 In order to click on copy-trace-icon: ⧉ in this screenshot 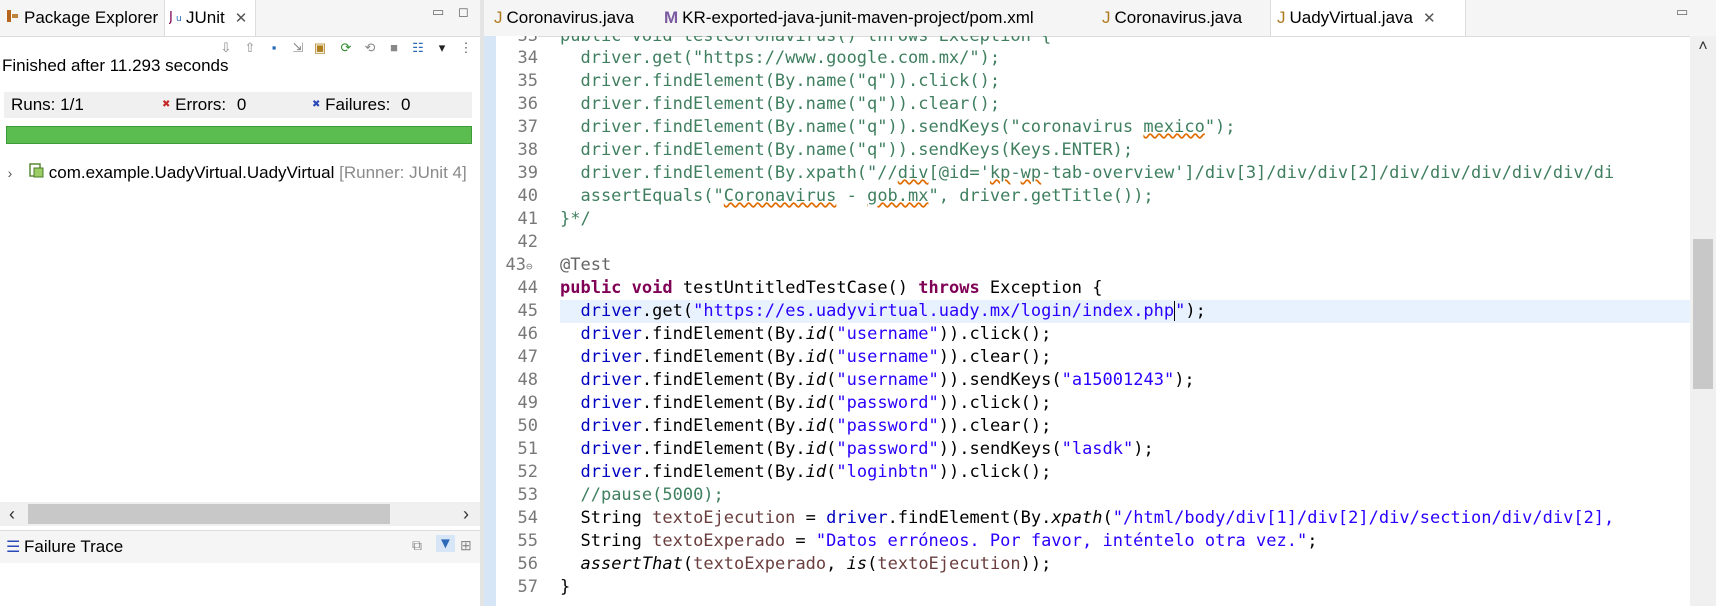, I will do `click(417, 545)`.